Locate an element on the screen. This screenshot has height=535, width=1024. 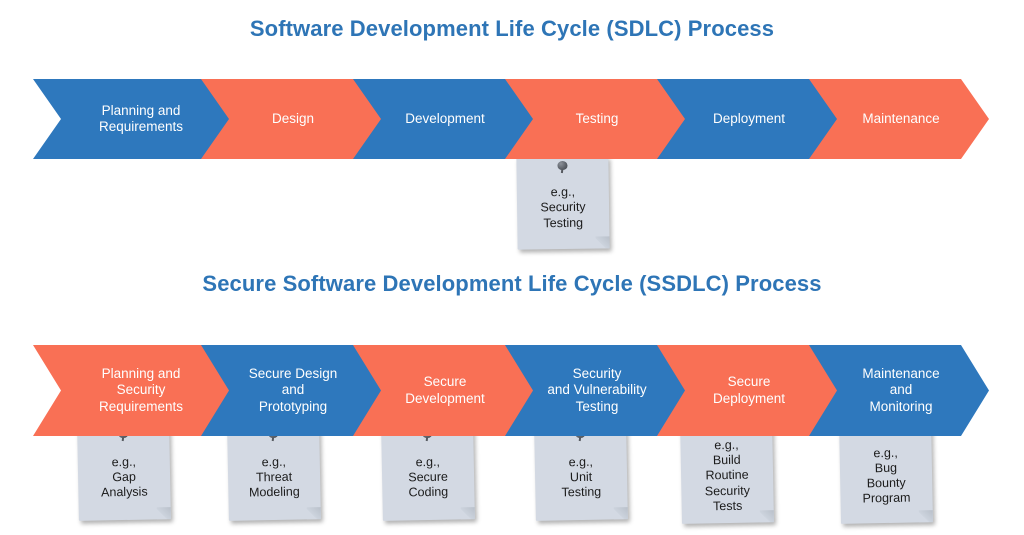
ssdlc-stage-planning-and-security-requirements: Planning and Security Requirements is located at coordinates (131, 390).